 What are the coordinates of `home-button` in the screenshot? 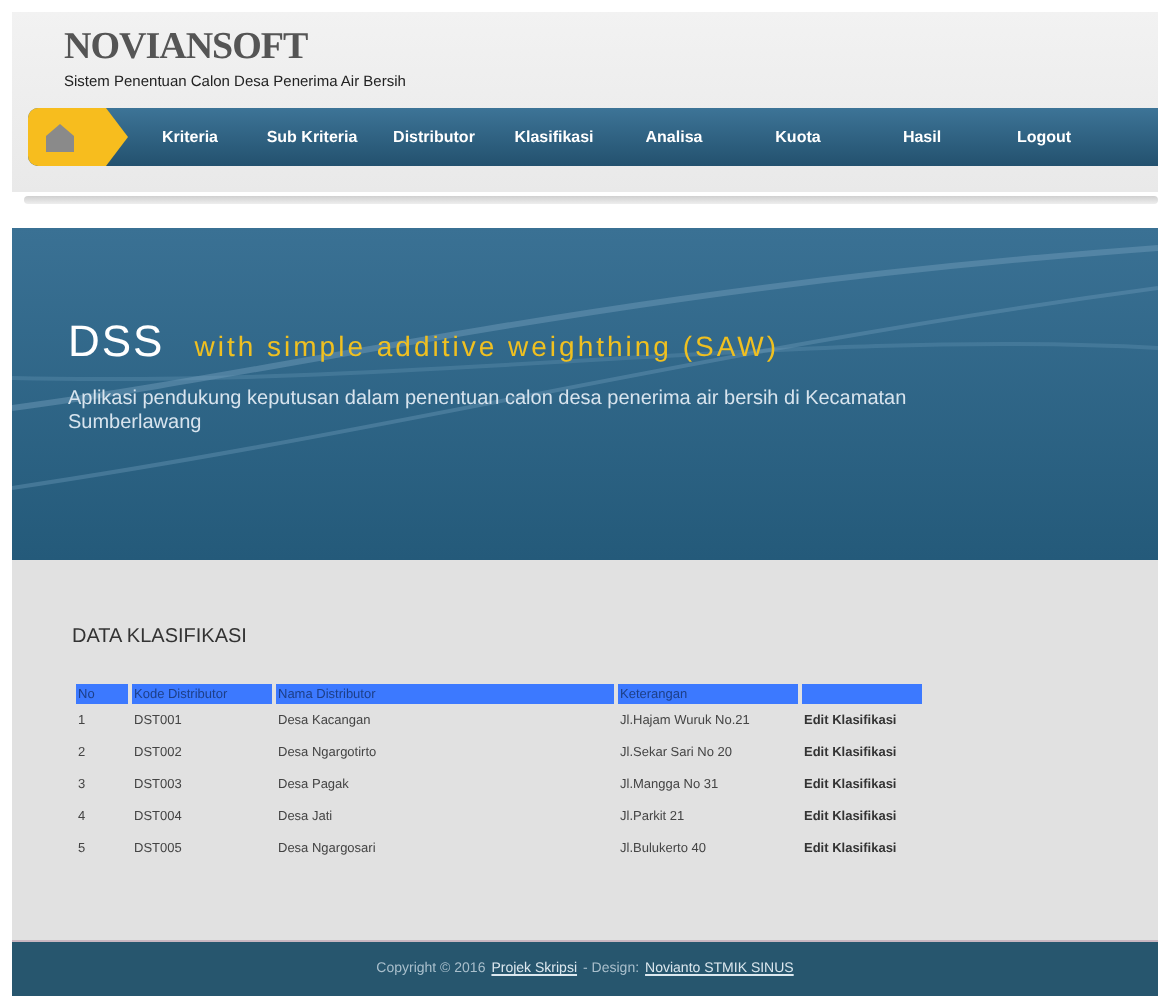 It's located at (78, 137).